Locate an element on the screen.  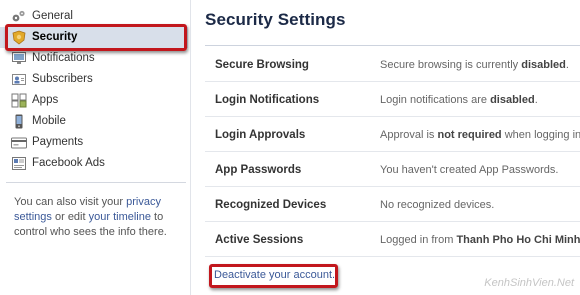
privacy-note-middle: or edit is located at coordinates (70, 217).